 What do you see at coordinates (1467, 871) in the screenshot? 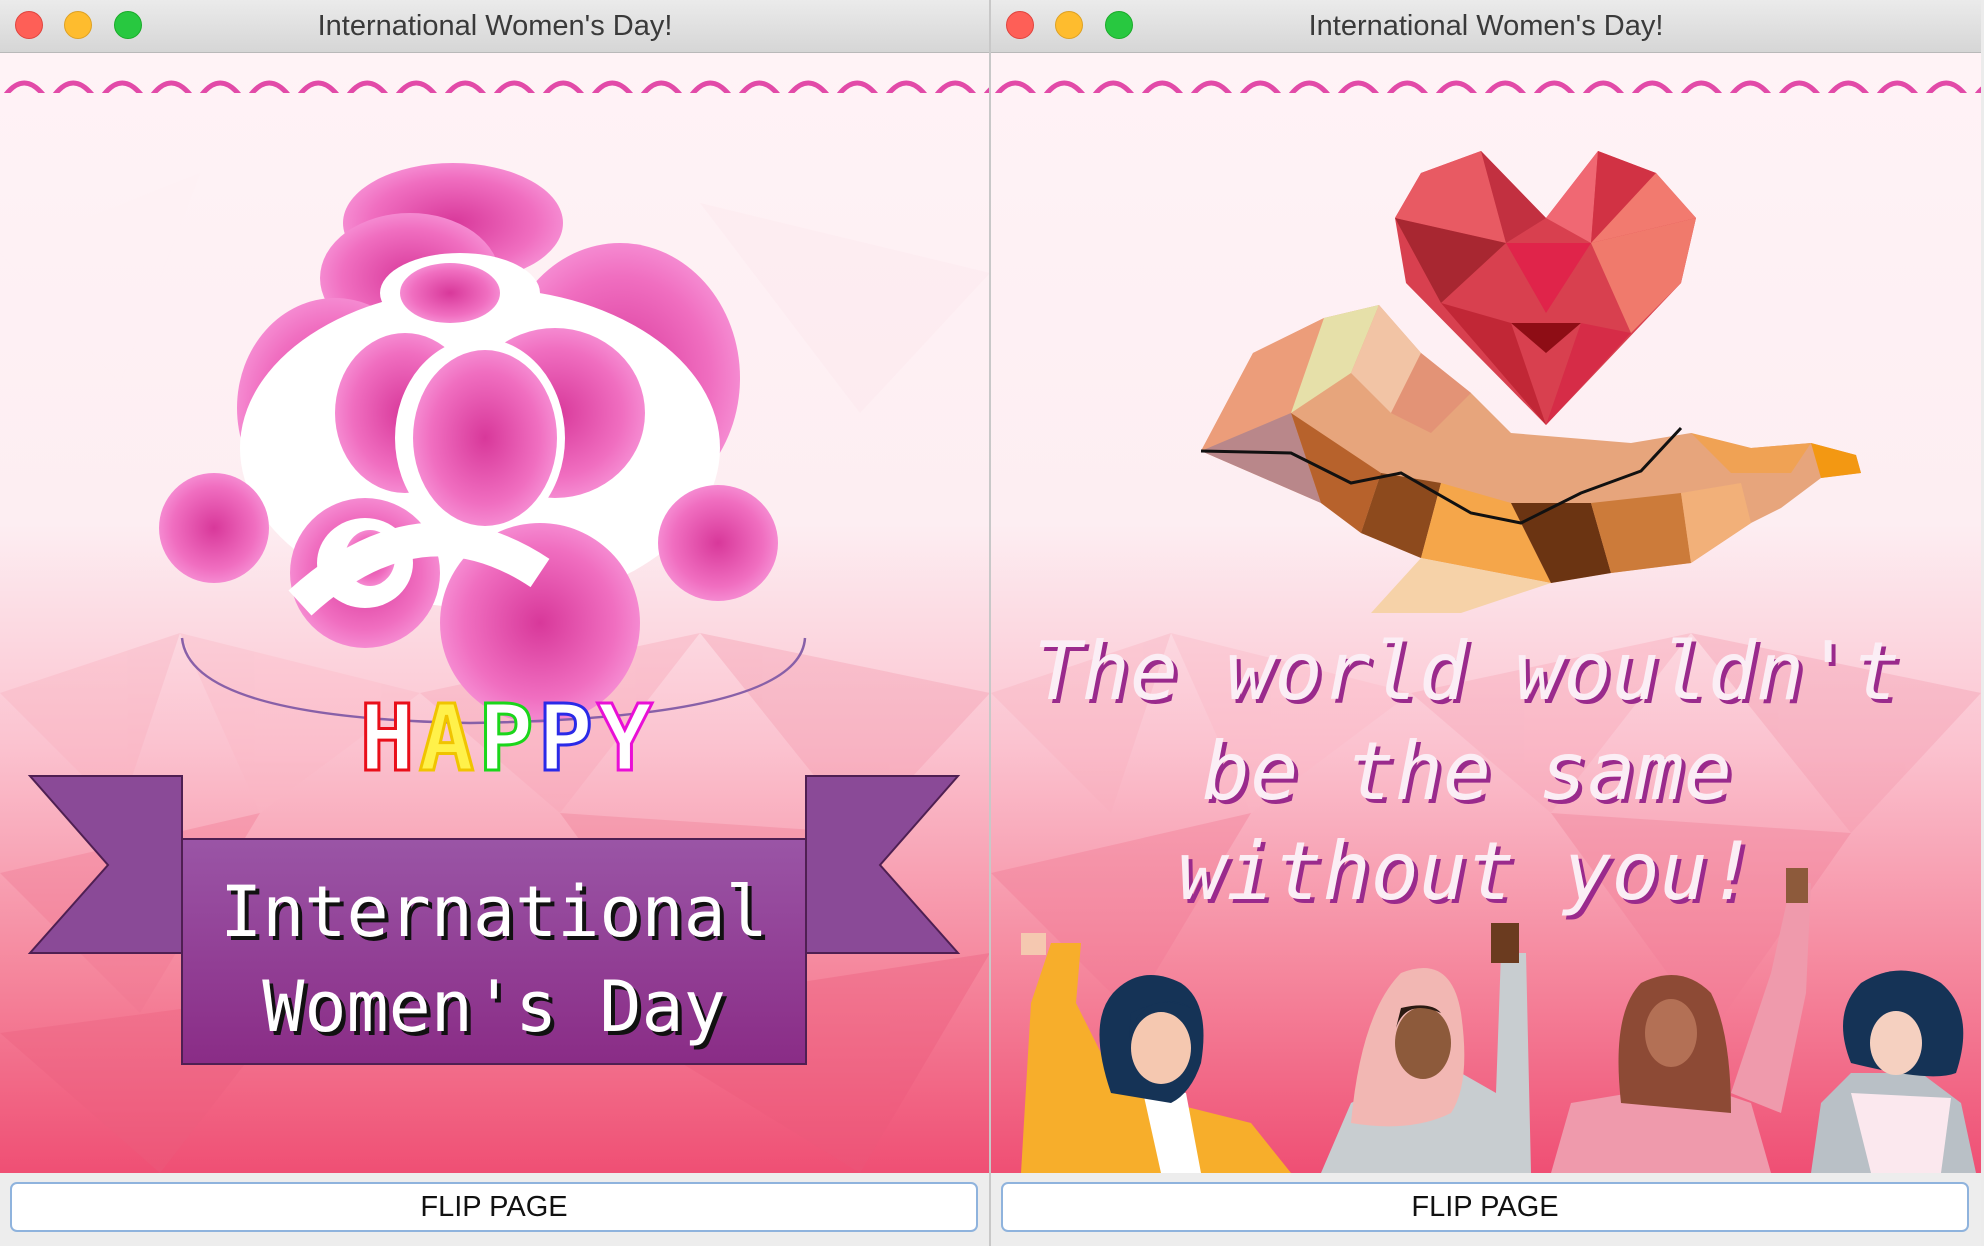
I see `message-line3: without you!` at bounding box center [1467, 871].